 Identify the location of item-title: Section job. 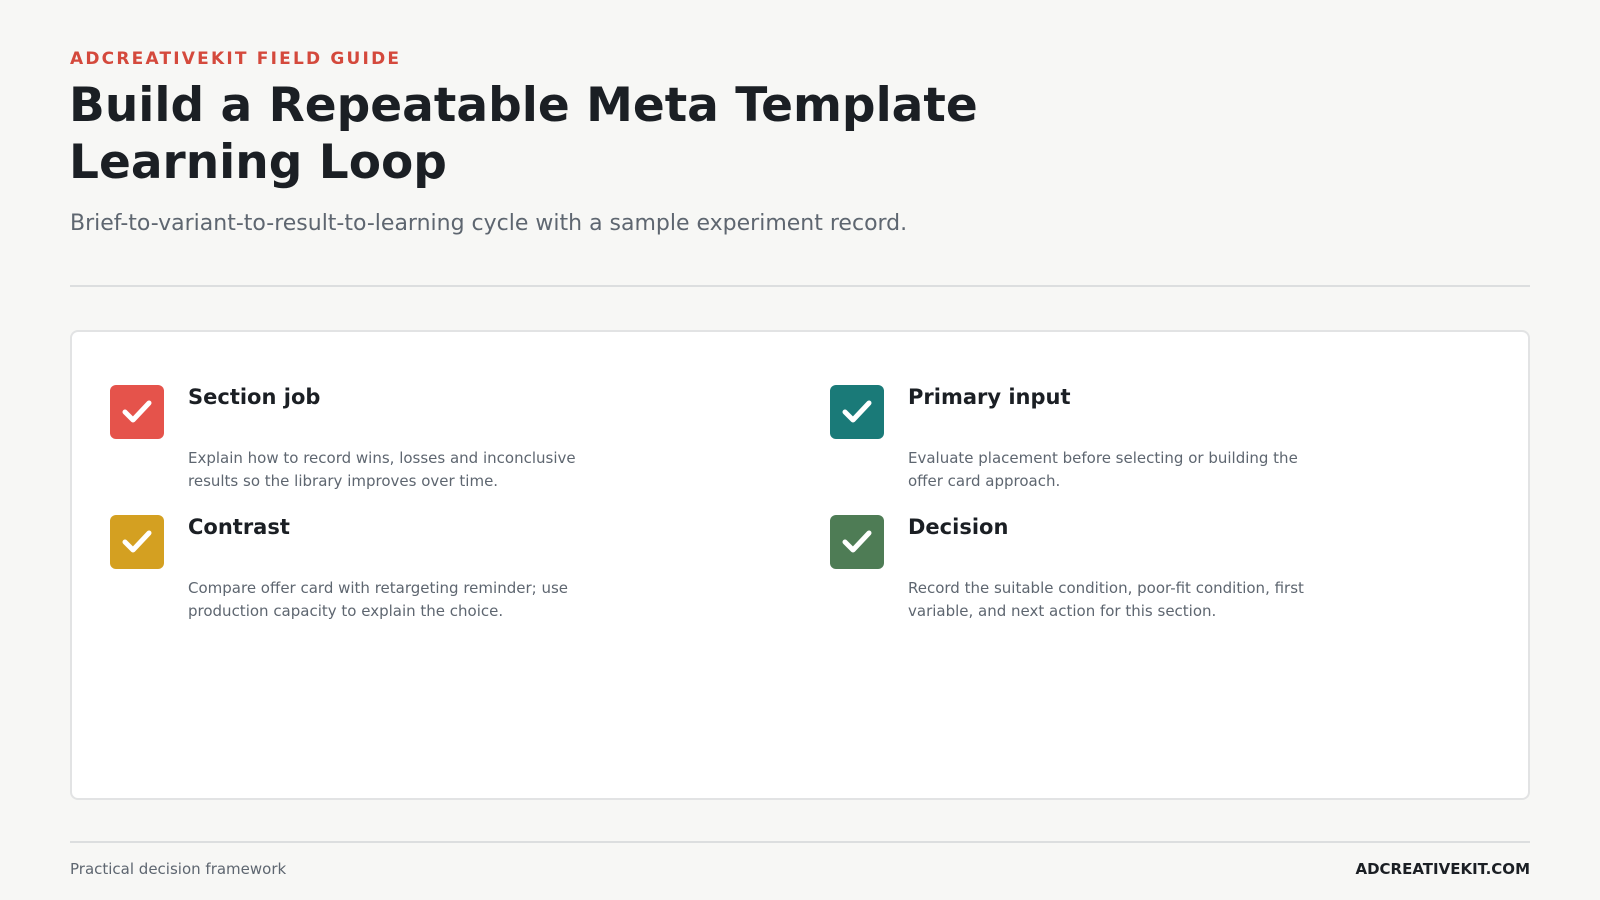
(254, 397).